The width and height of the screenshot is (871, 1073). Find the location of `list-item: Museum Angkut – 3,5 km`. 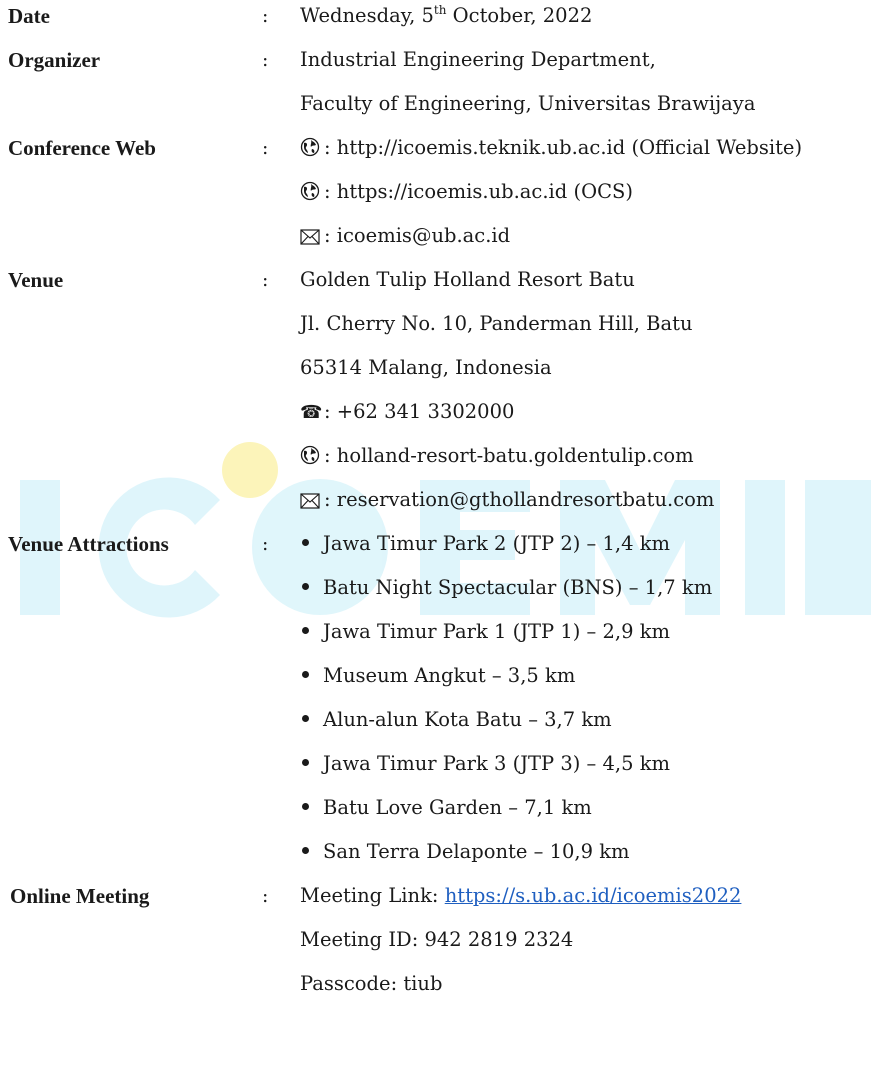

list-item: Museum Angkut – 3,5 km is located at coordinates (438, 676).